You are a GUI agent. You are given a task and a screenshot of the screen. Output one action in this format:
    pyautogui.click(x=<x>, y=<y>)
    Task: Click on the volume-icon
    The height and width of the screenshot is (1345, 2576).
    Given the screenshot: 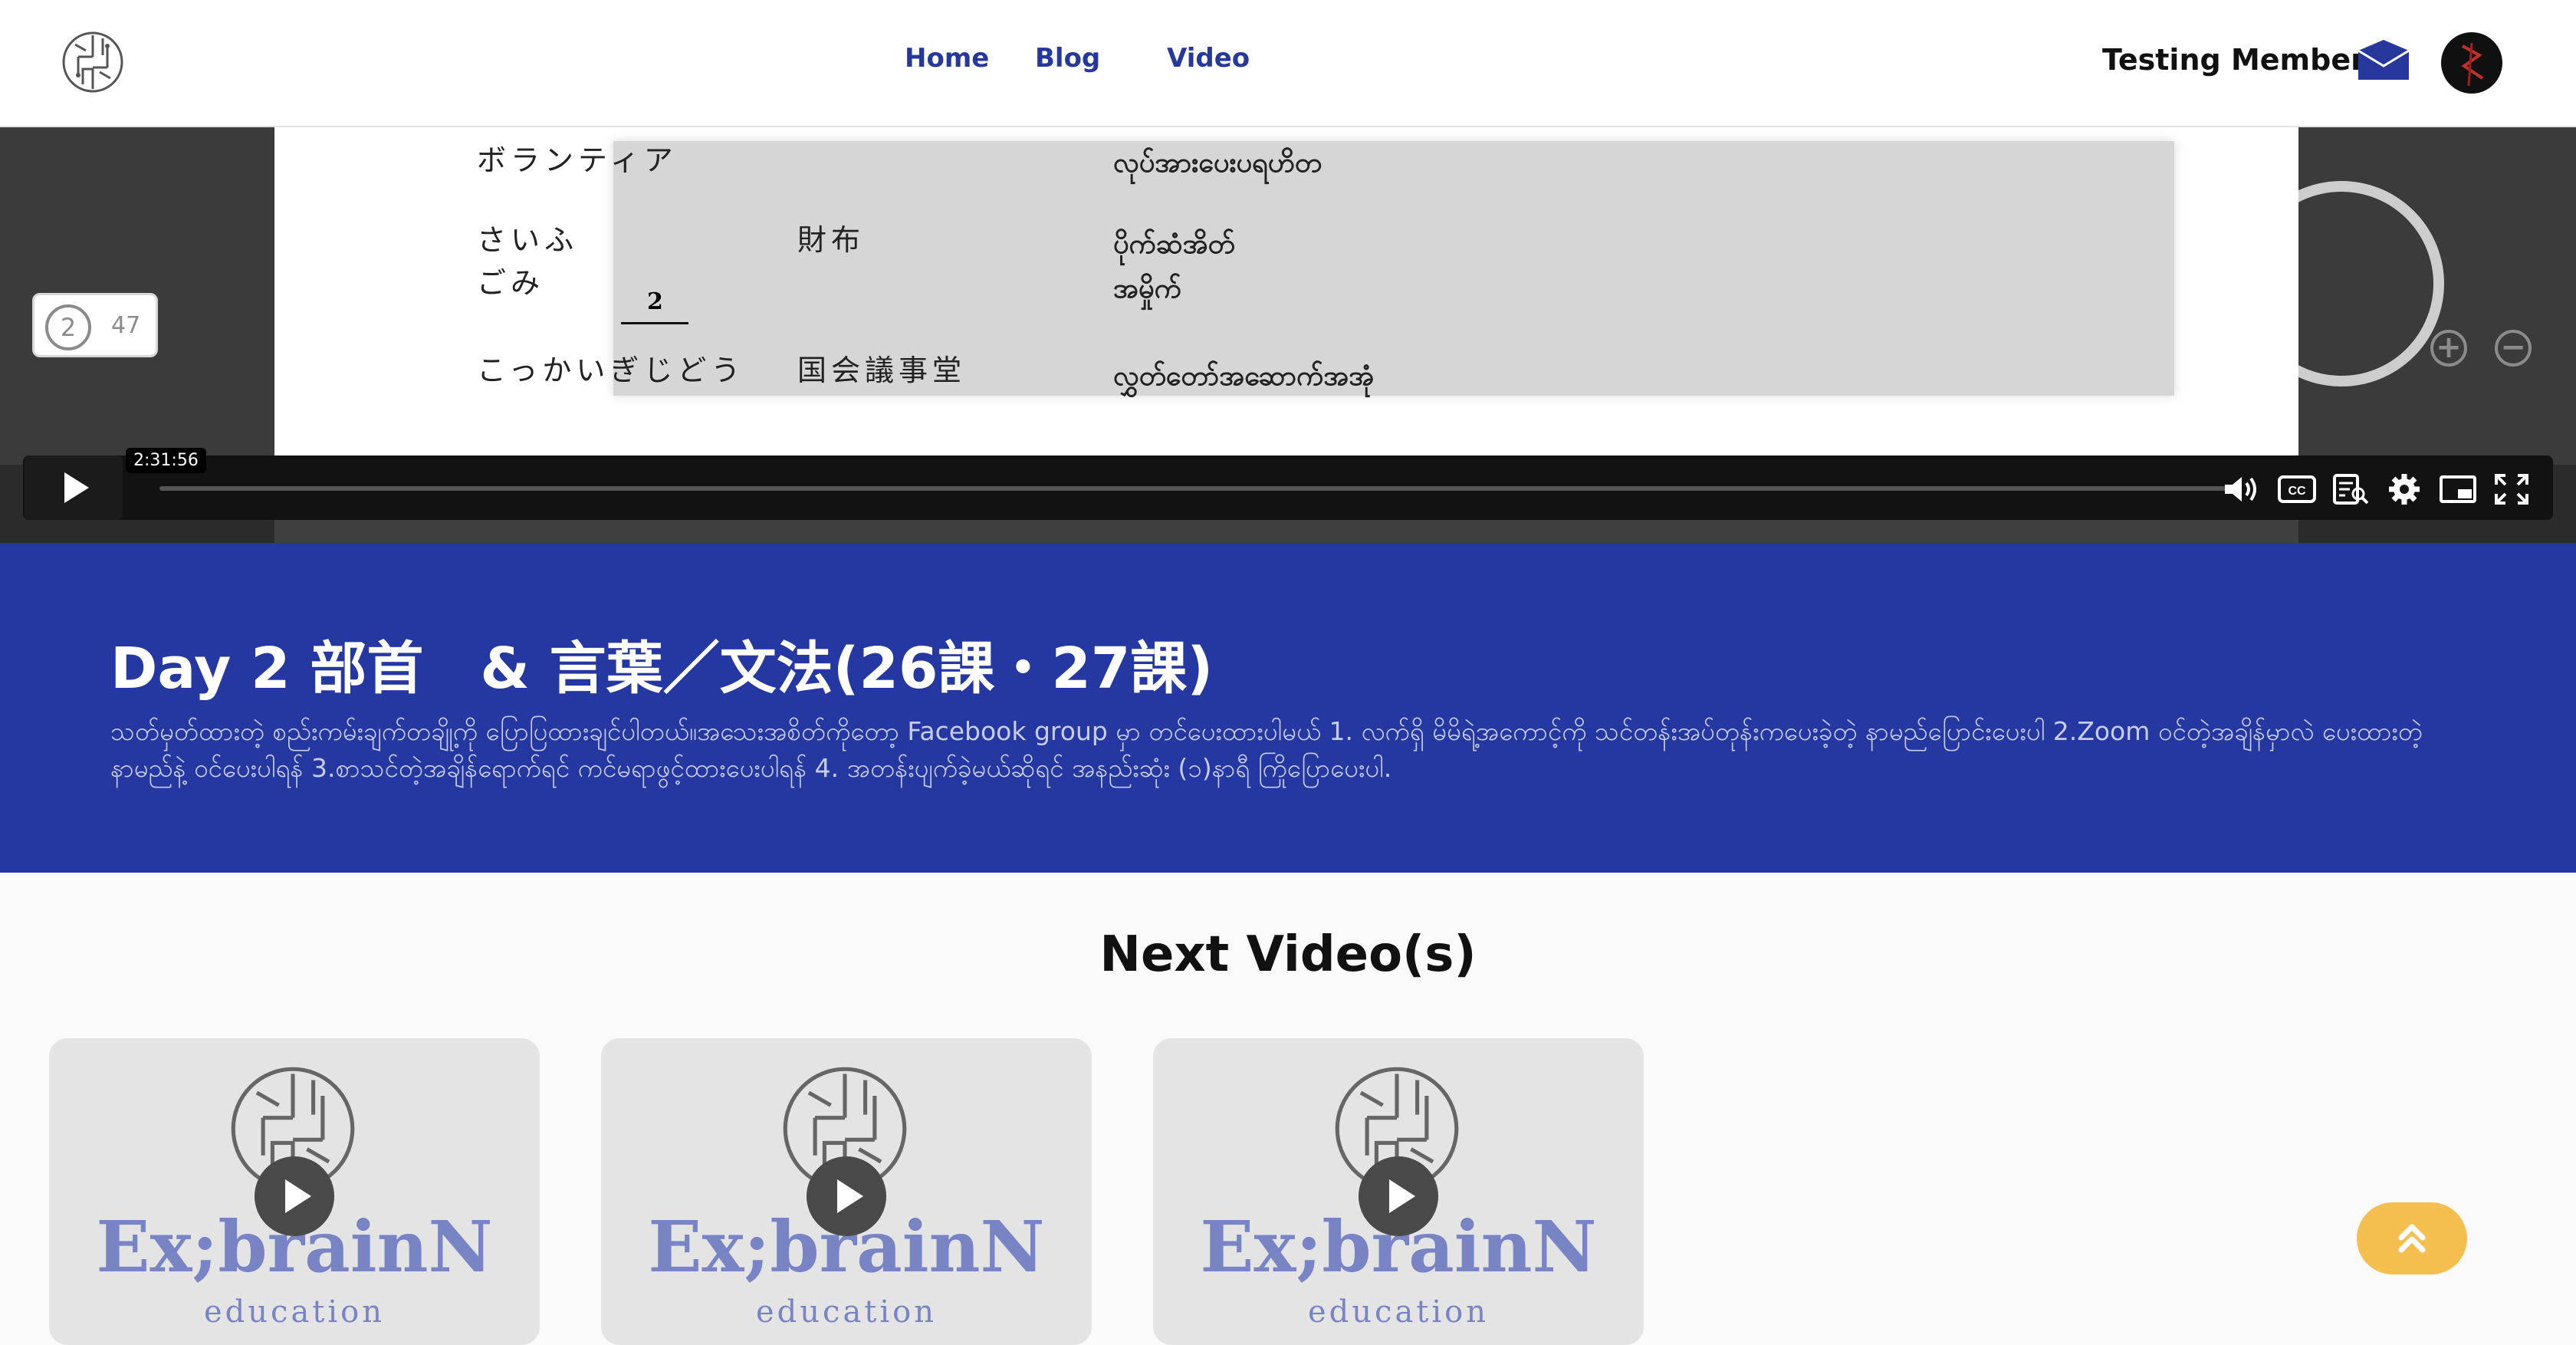 What is the action you would take?
    pyautogui.click(x=2242, y=489)
    